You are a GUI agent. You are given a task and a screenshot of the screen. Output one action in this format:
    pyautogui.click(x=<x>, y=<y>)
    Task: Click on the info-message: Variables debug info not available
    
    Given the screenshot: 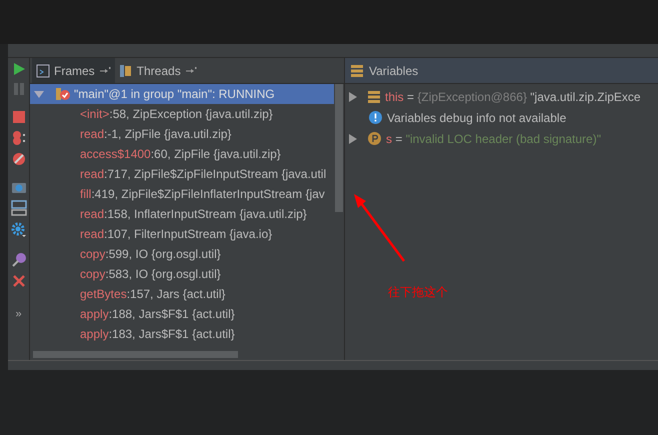 What is the action you would take?
    pyautogui.click(x=476, y=118)
    